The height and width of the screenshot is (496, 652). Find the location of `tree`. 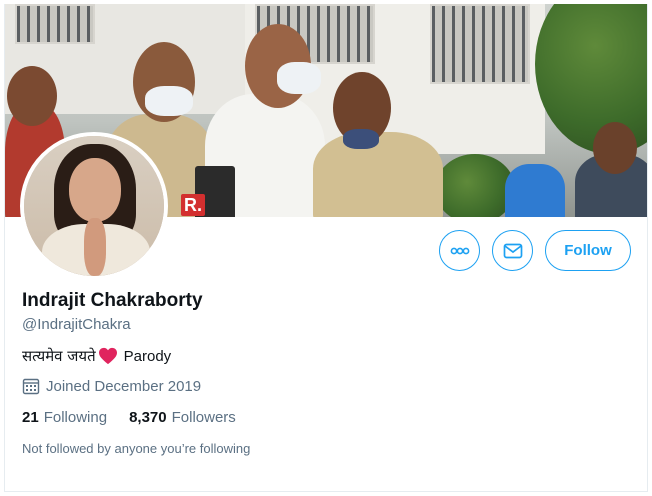

tree is located at coordinates (475, 185).